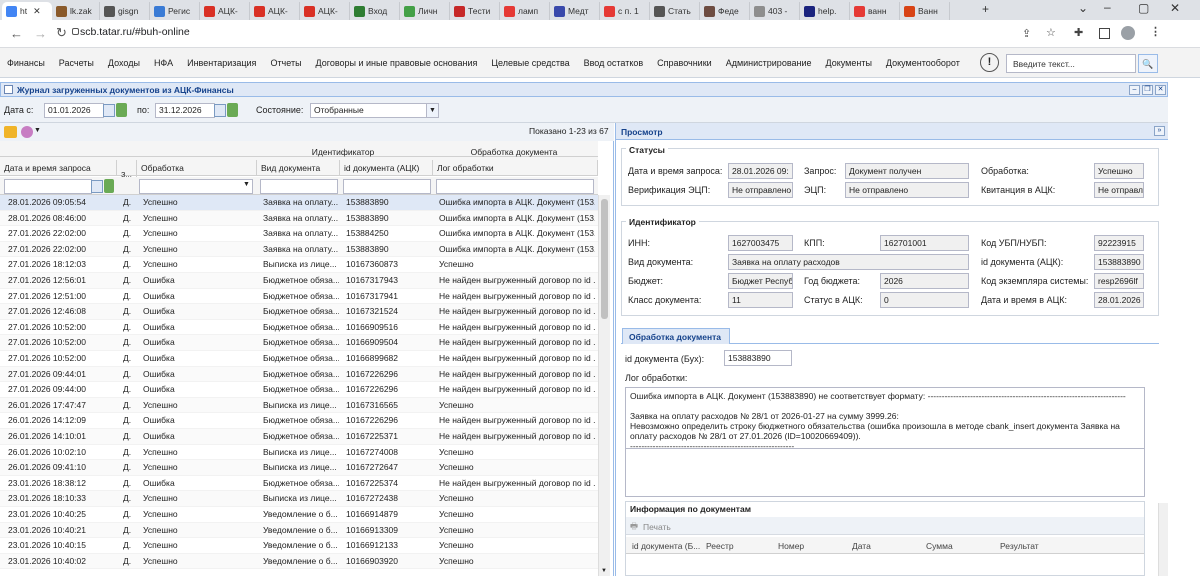 The width and height of the screenshot is (1200, 576). What do you see at coordinates (76, 63) in the screenshot?
I see `menu-item: Расчеты` at bounding box center [76, 63].